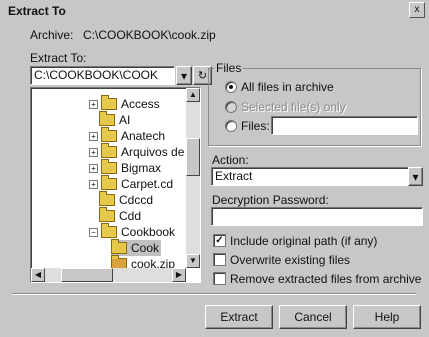  I want to click on extract-to-input: C:\COOKBOOK\COOK, so click(102, 75).